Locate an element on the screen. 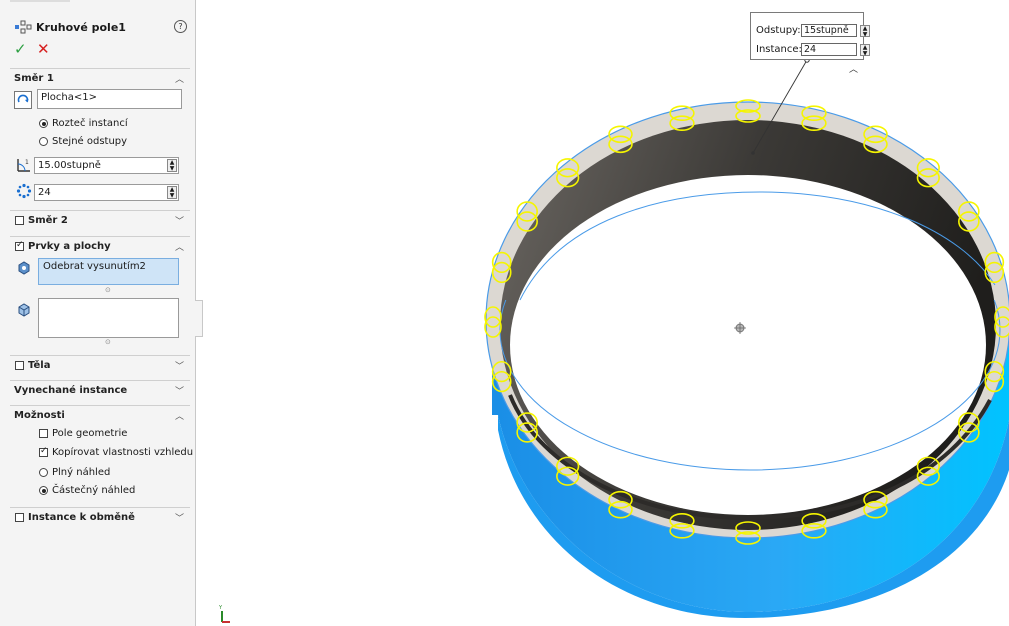 This screenshot has height=626, width=1009. section-vary-instances-label: Instance k obměně is located at coordinates (81, 517).